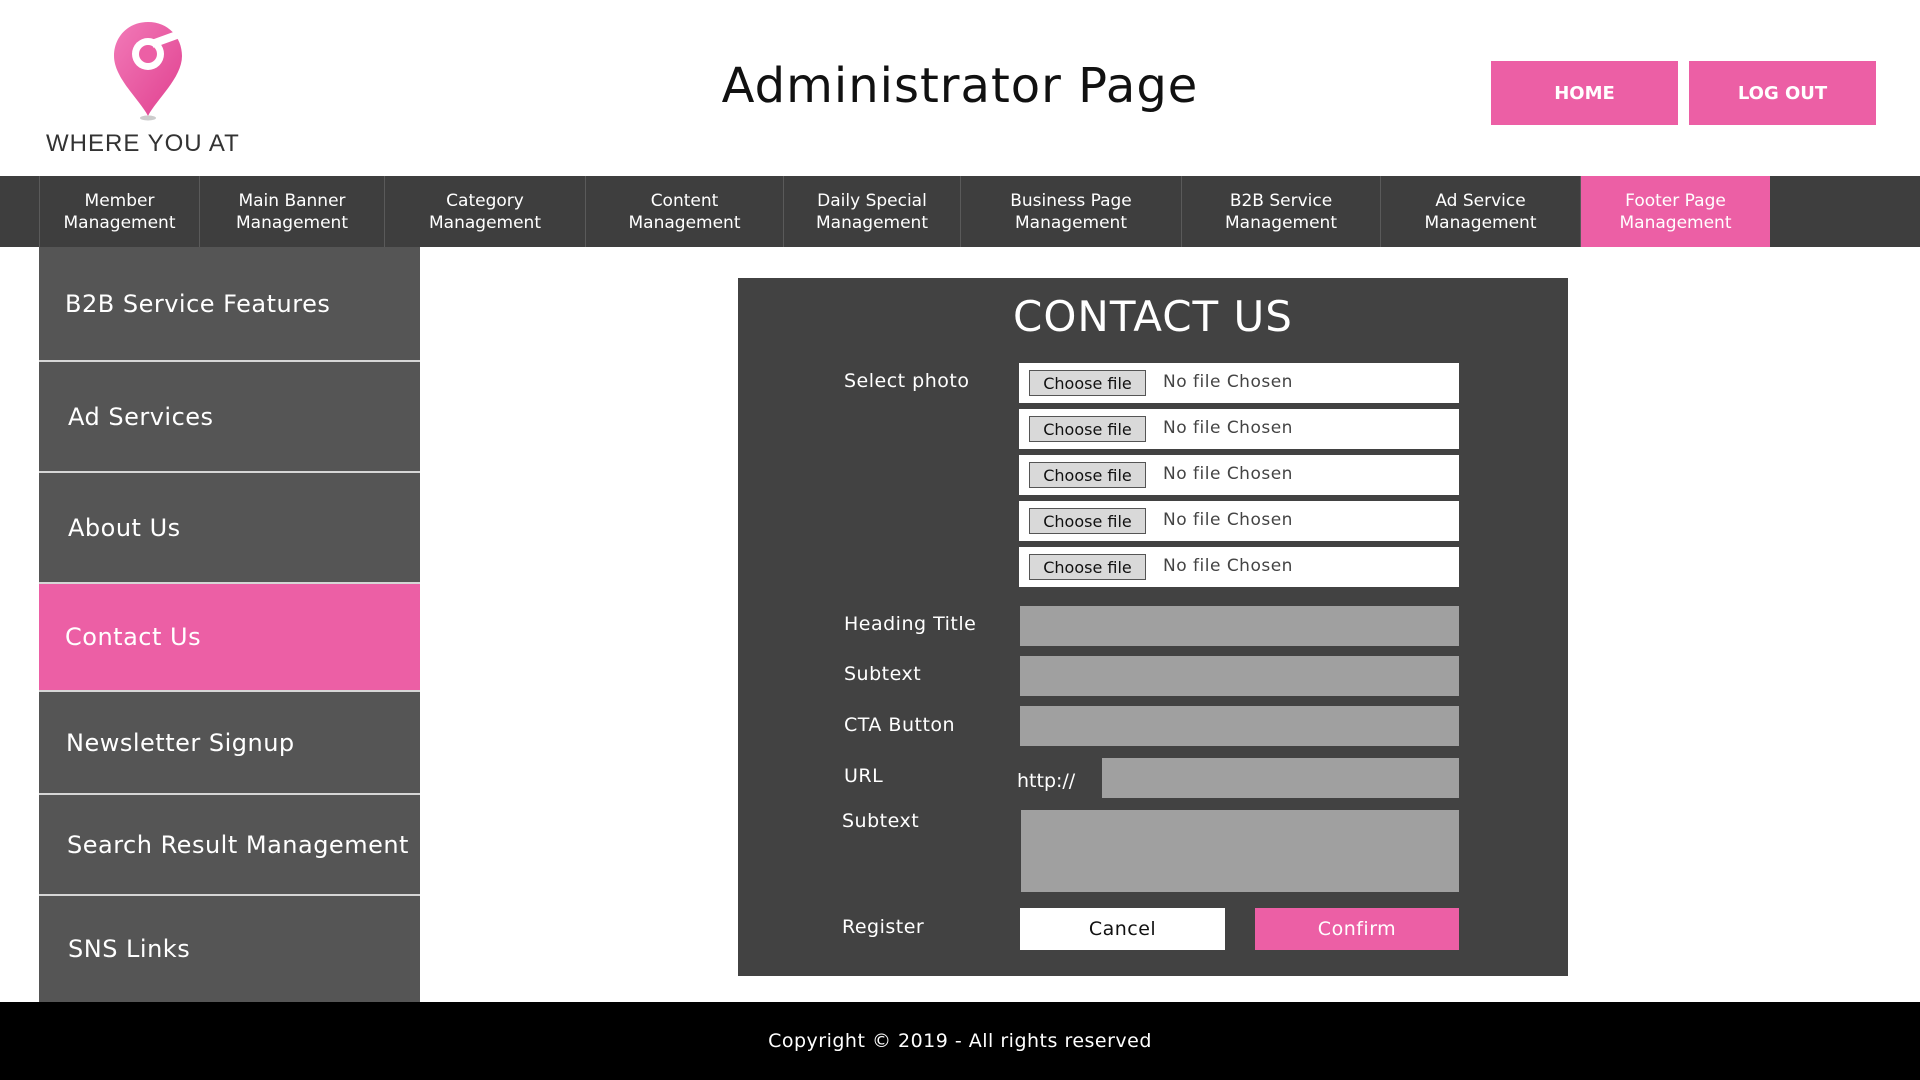  I want to click on sidebar-item-label: About Us, so click(124, 527).